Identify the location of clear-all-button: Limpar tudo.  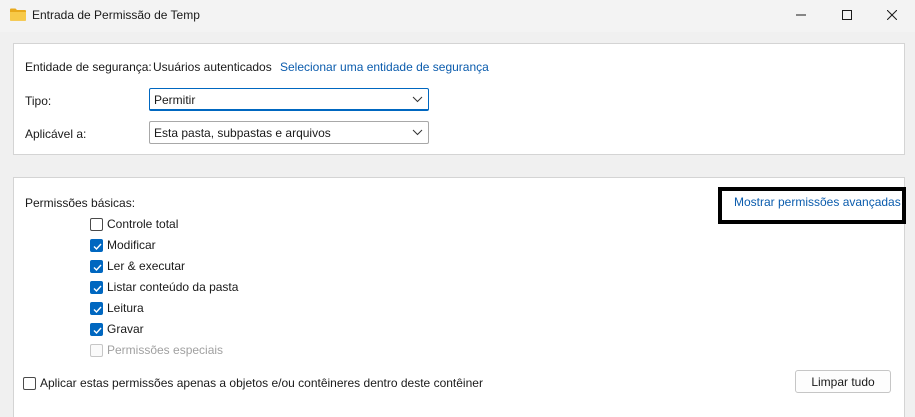
(843, 381).